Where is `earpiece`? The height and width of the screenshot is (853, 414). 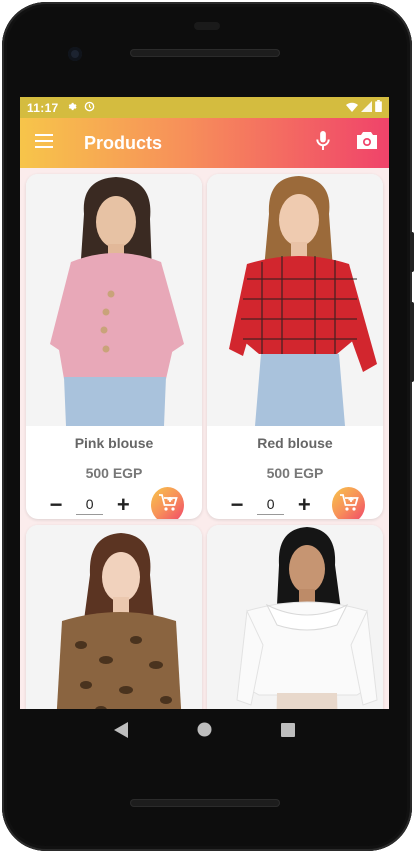 earpiece is located at coordinates (207, 26).